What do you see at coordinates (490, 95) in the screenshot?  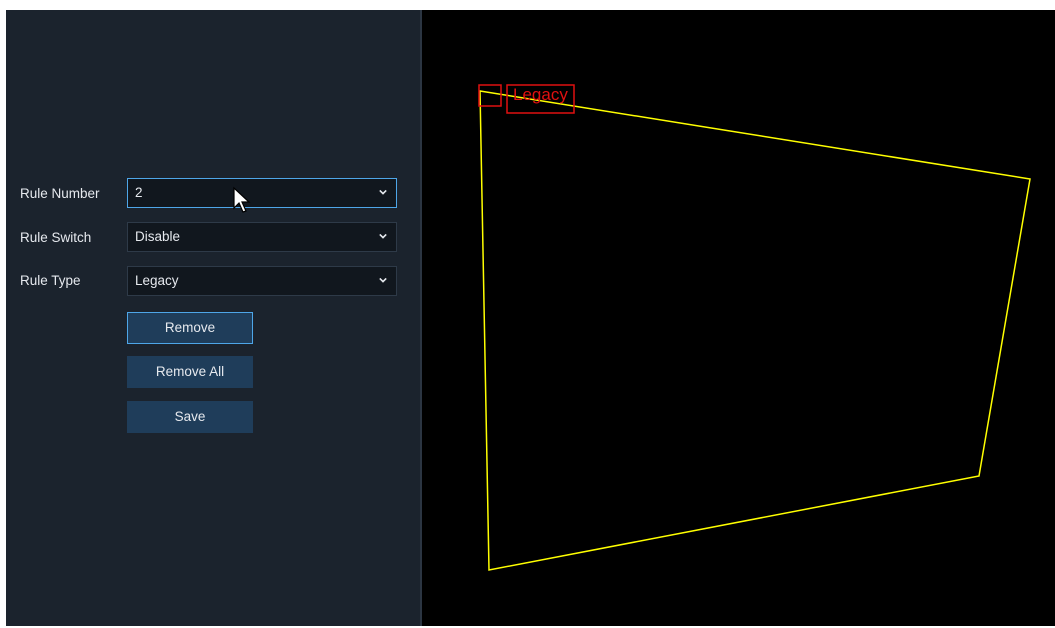 I see `region-handle-box` at bounding box center [490, 95].